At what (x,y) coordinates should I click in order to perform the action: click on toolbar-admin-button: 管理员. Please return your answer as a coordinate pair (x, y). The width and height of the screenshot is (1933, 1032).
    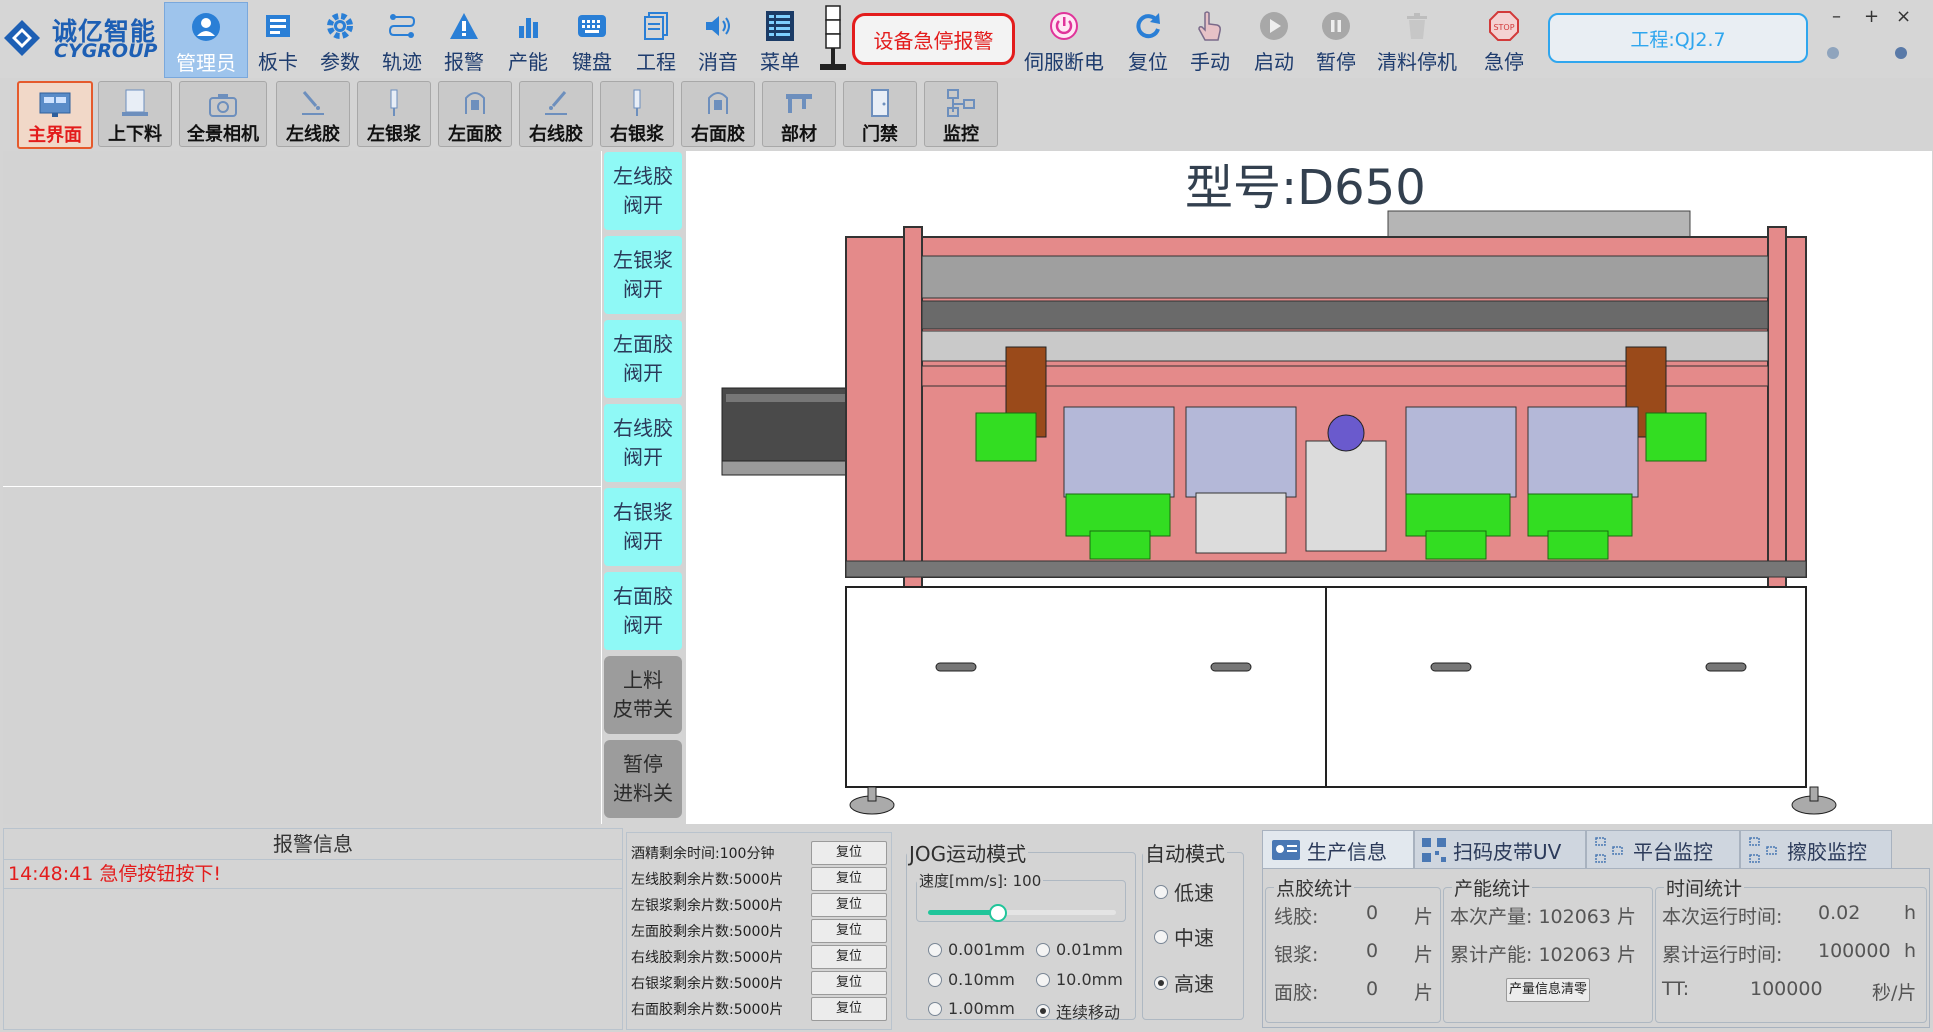
    Looking at the image, I should click on (206, 40).